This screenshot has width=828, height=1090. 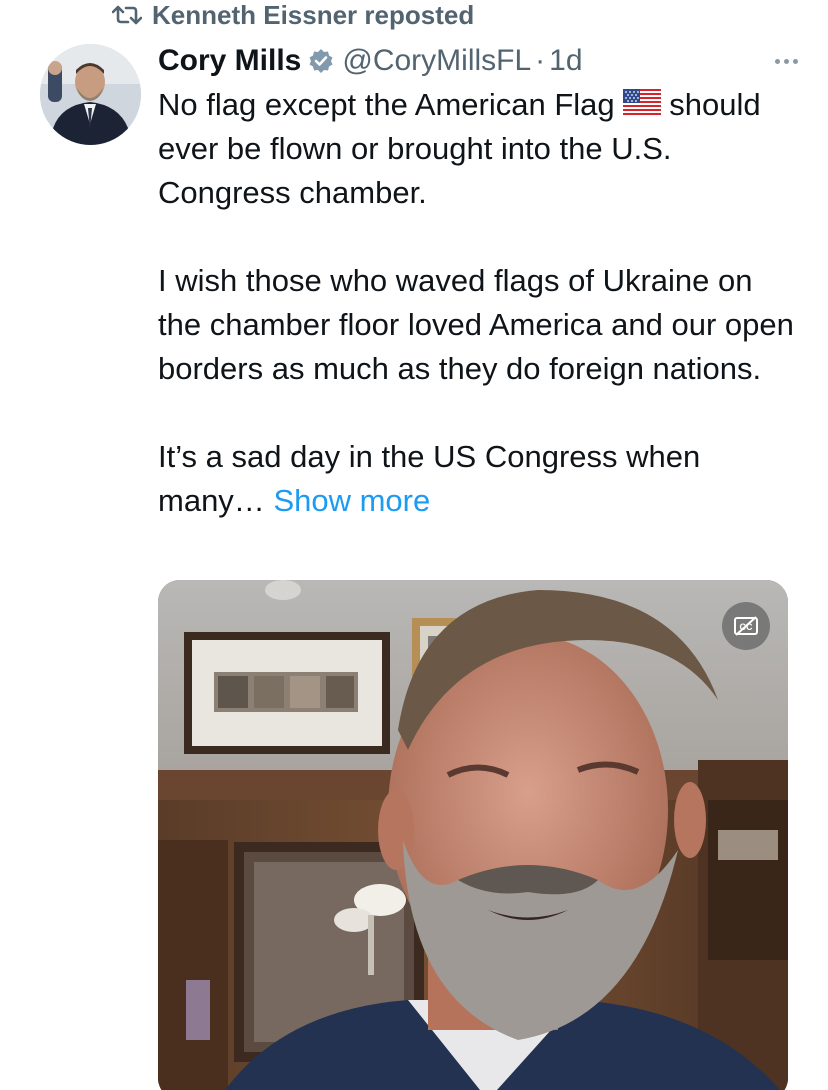 I want to click on show-more-link: Show more, so click(x=351, y=500).